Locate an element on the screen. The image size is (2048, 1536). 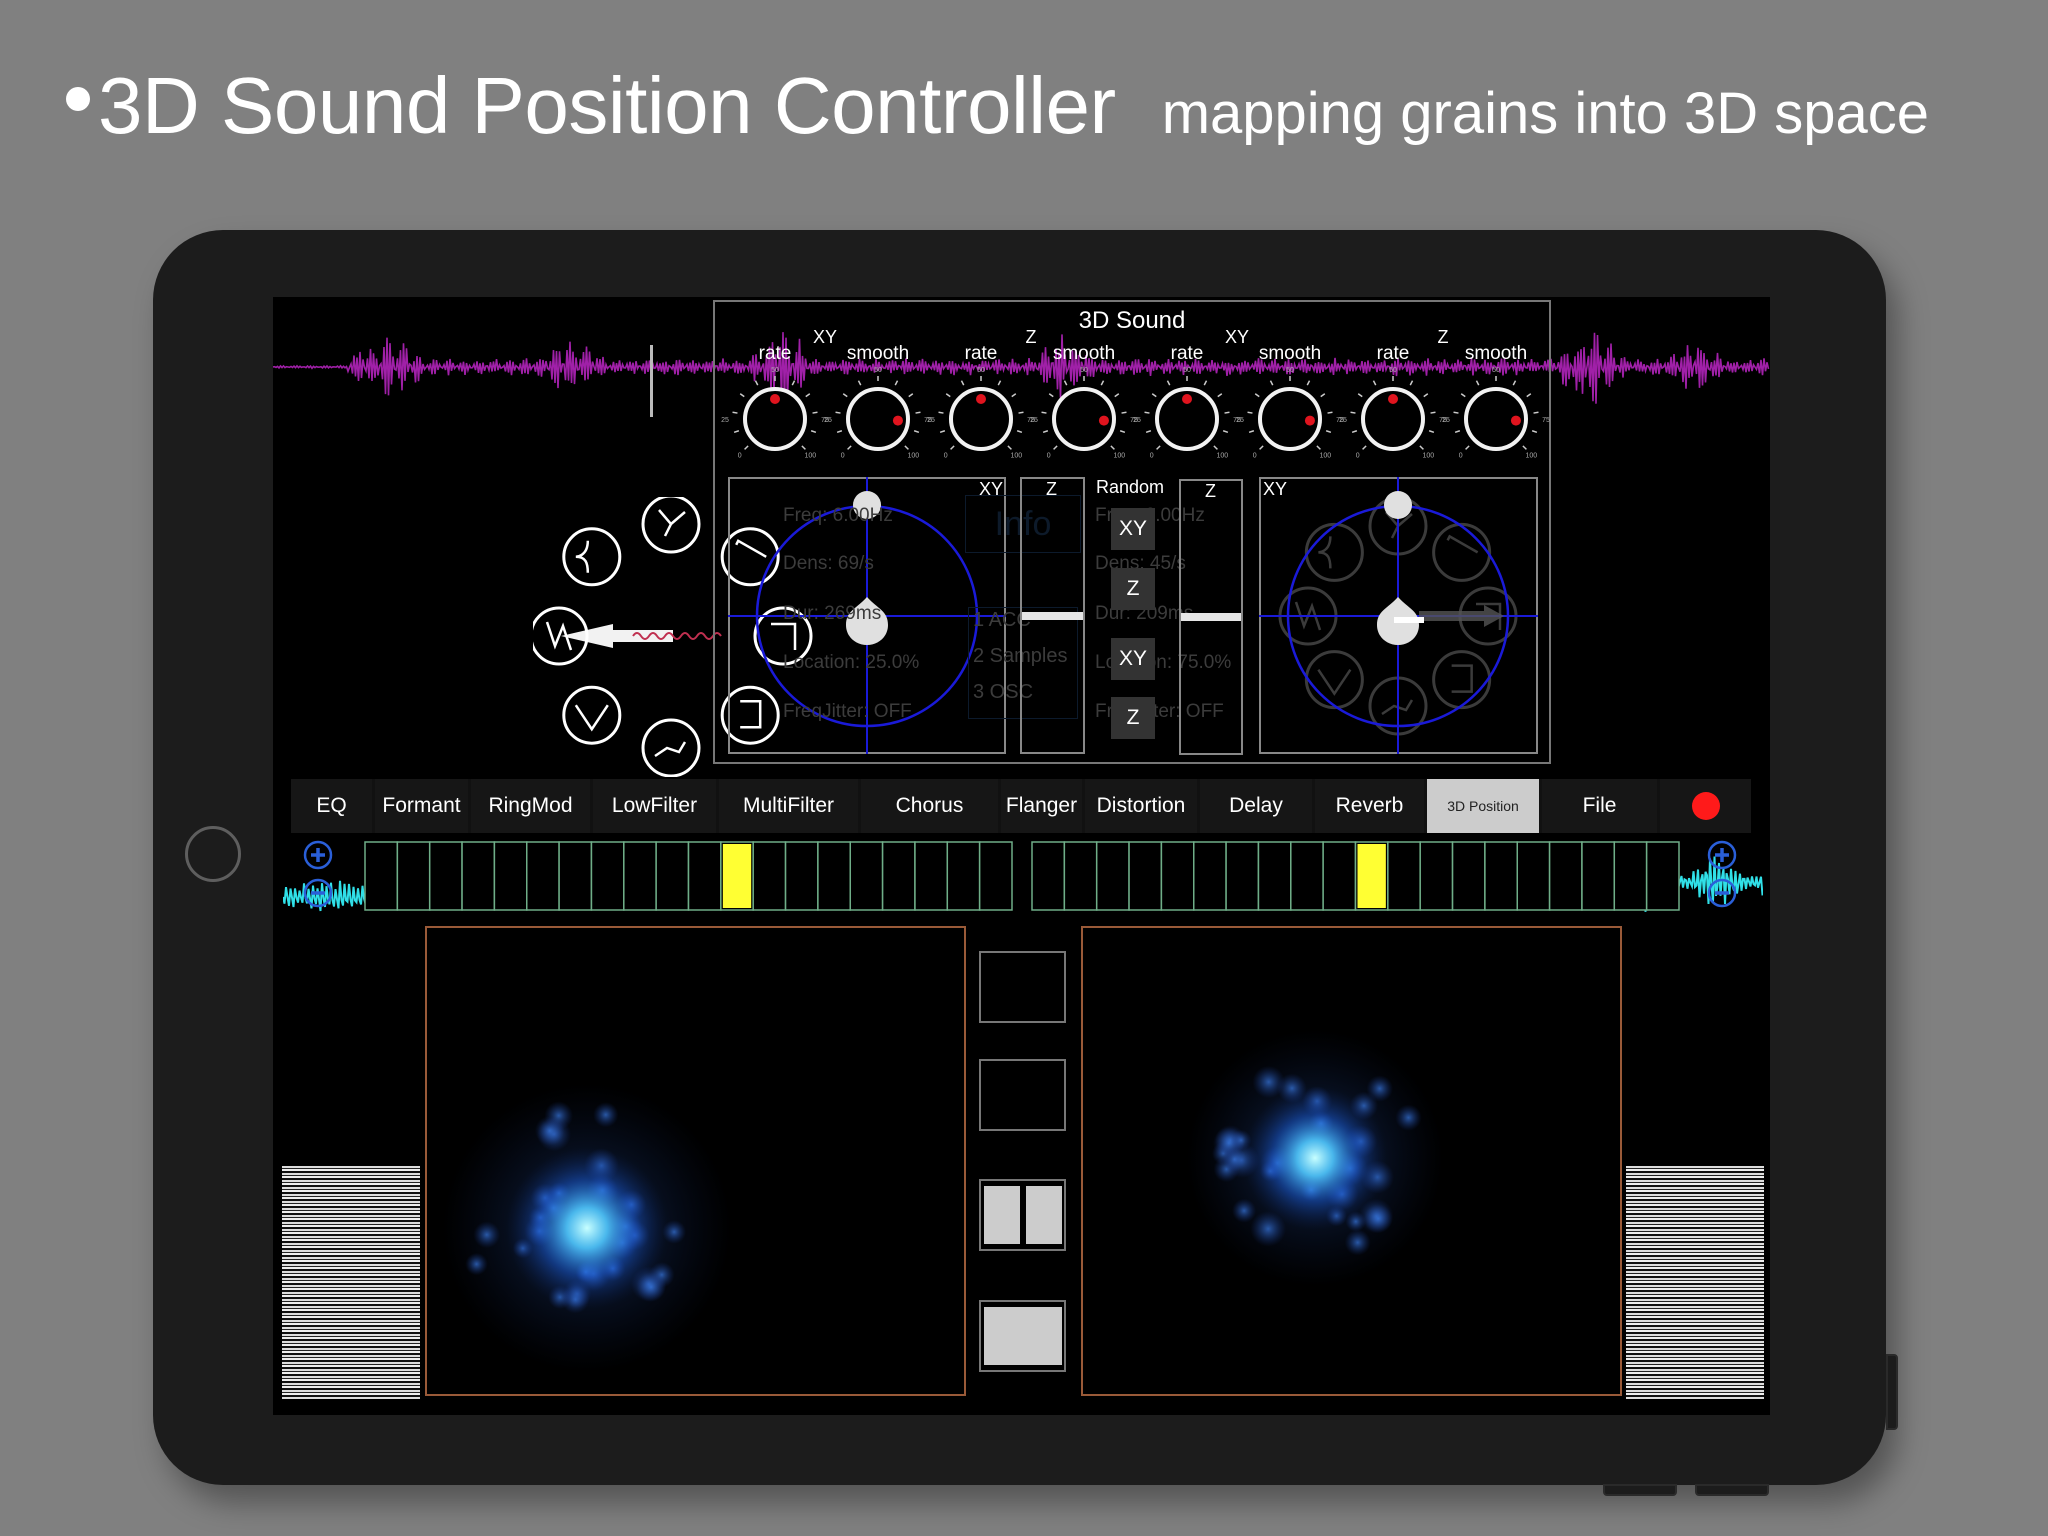
tab-chorus: Chorus is located at coordinates (929, 806).